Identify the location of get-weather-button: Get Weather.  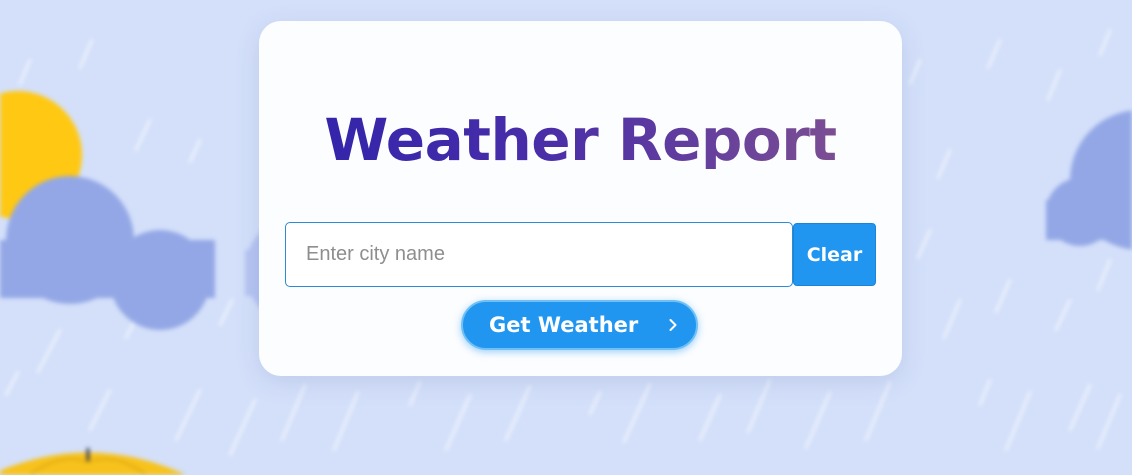
(579, 325).